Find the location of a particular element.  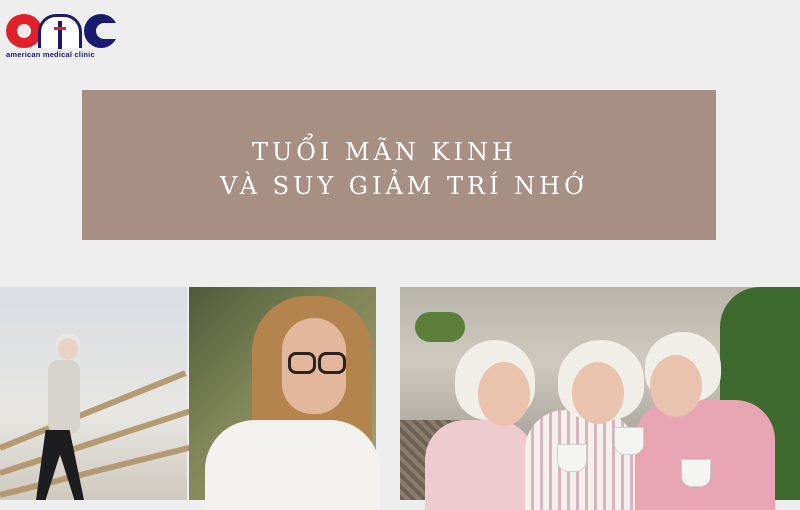

runner-body is located at coordinates (64, 397).